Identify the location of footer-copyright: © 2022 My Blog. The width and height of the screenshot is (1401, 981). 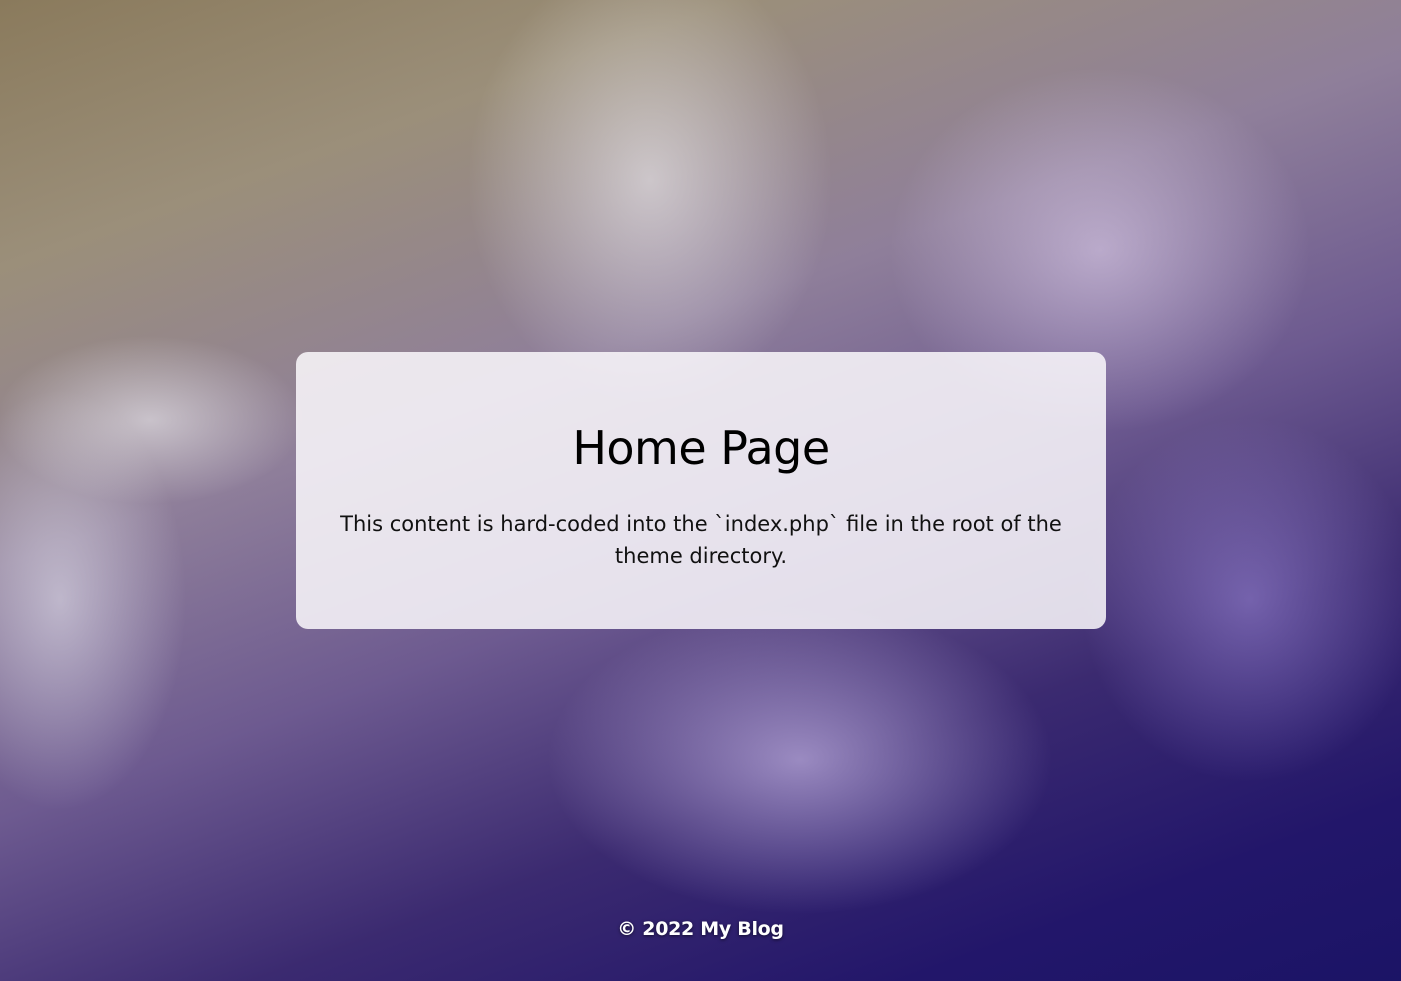
(700, 929).